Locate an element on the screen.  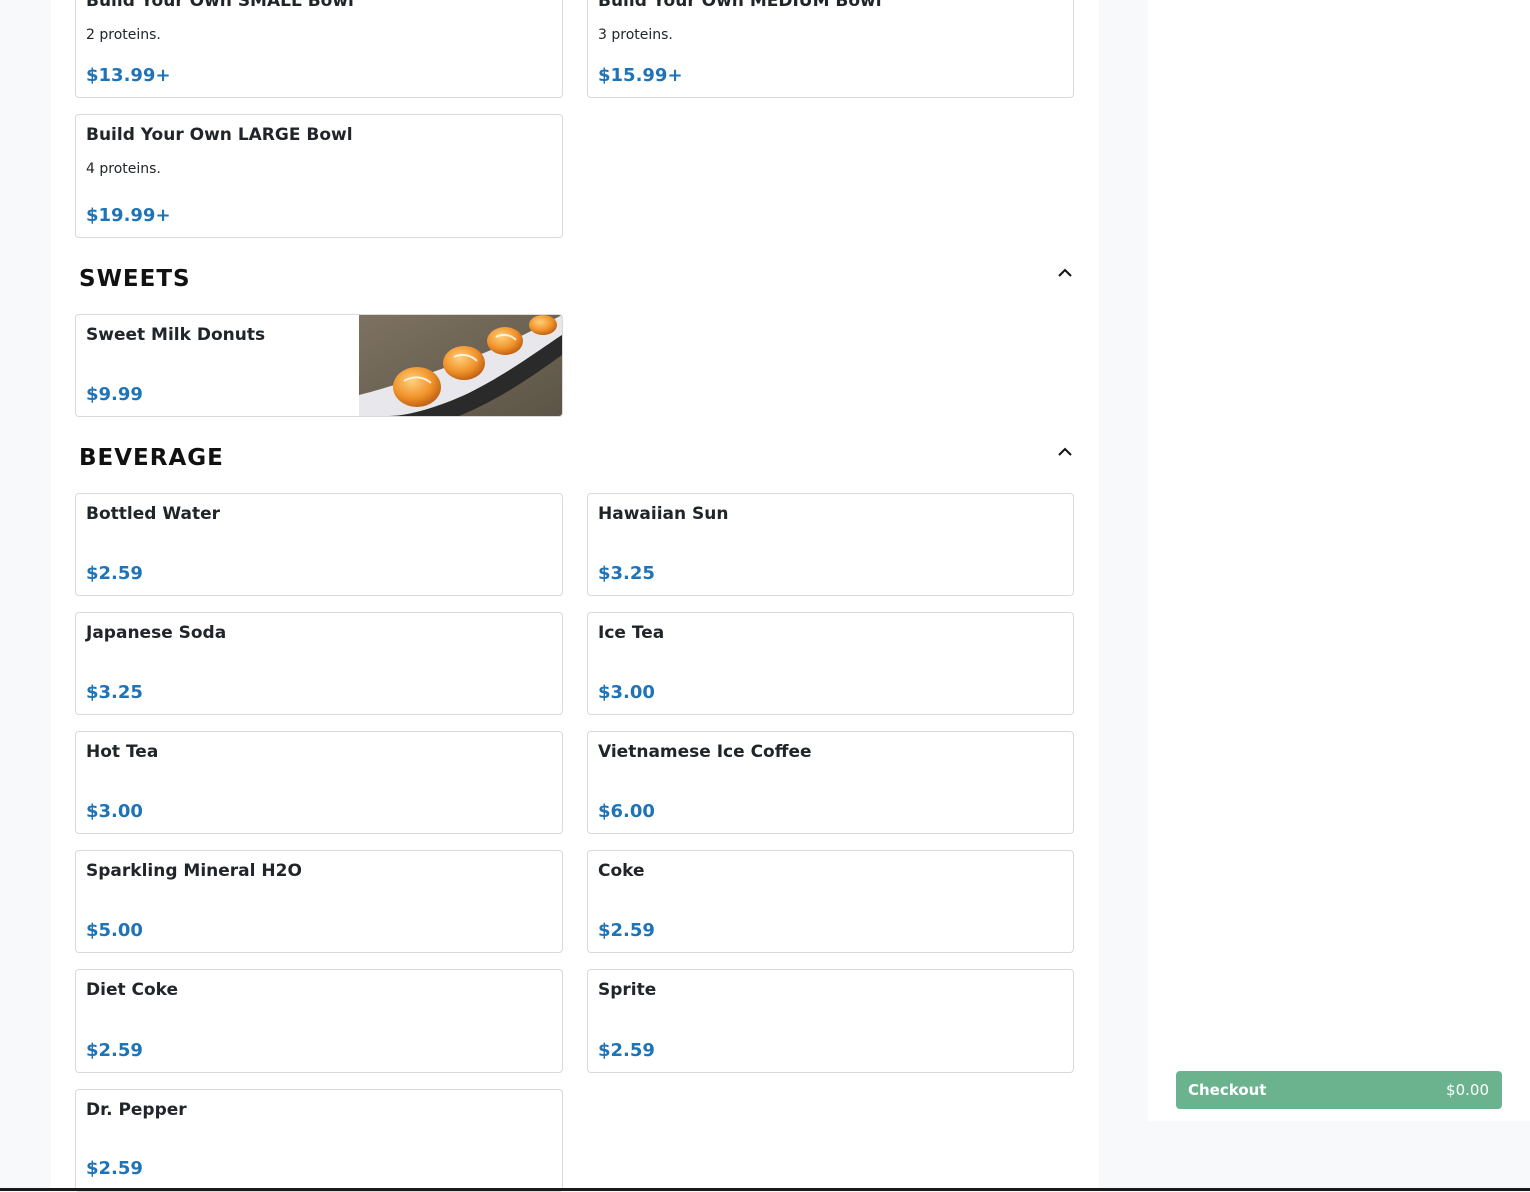
menu-item-card: Coke $2.59 is located at coordinates (830, 901).